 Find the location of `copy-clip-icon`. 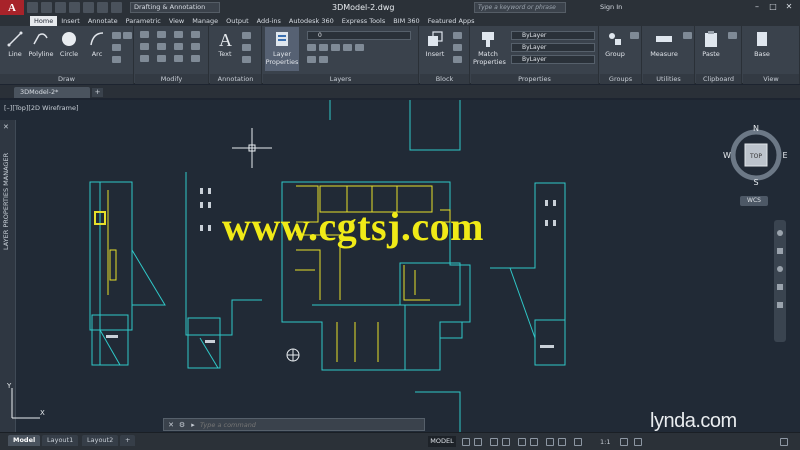

copy-clip-icon is located at coordinates (732, 35).